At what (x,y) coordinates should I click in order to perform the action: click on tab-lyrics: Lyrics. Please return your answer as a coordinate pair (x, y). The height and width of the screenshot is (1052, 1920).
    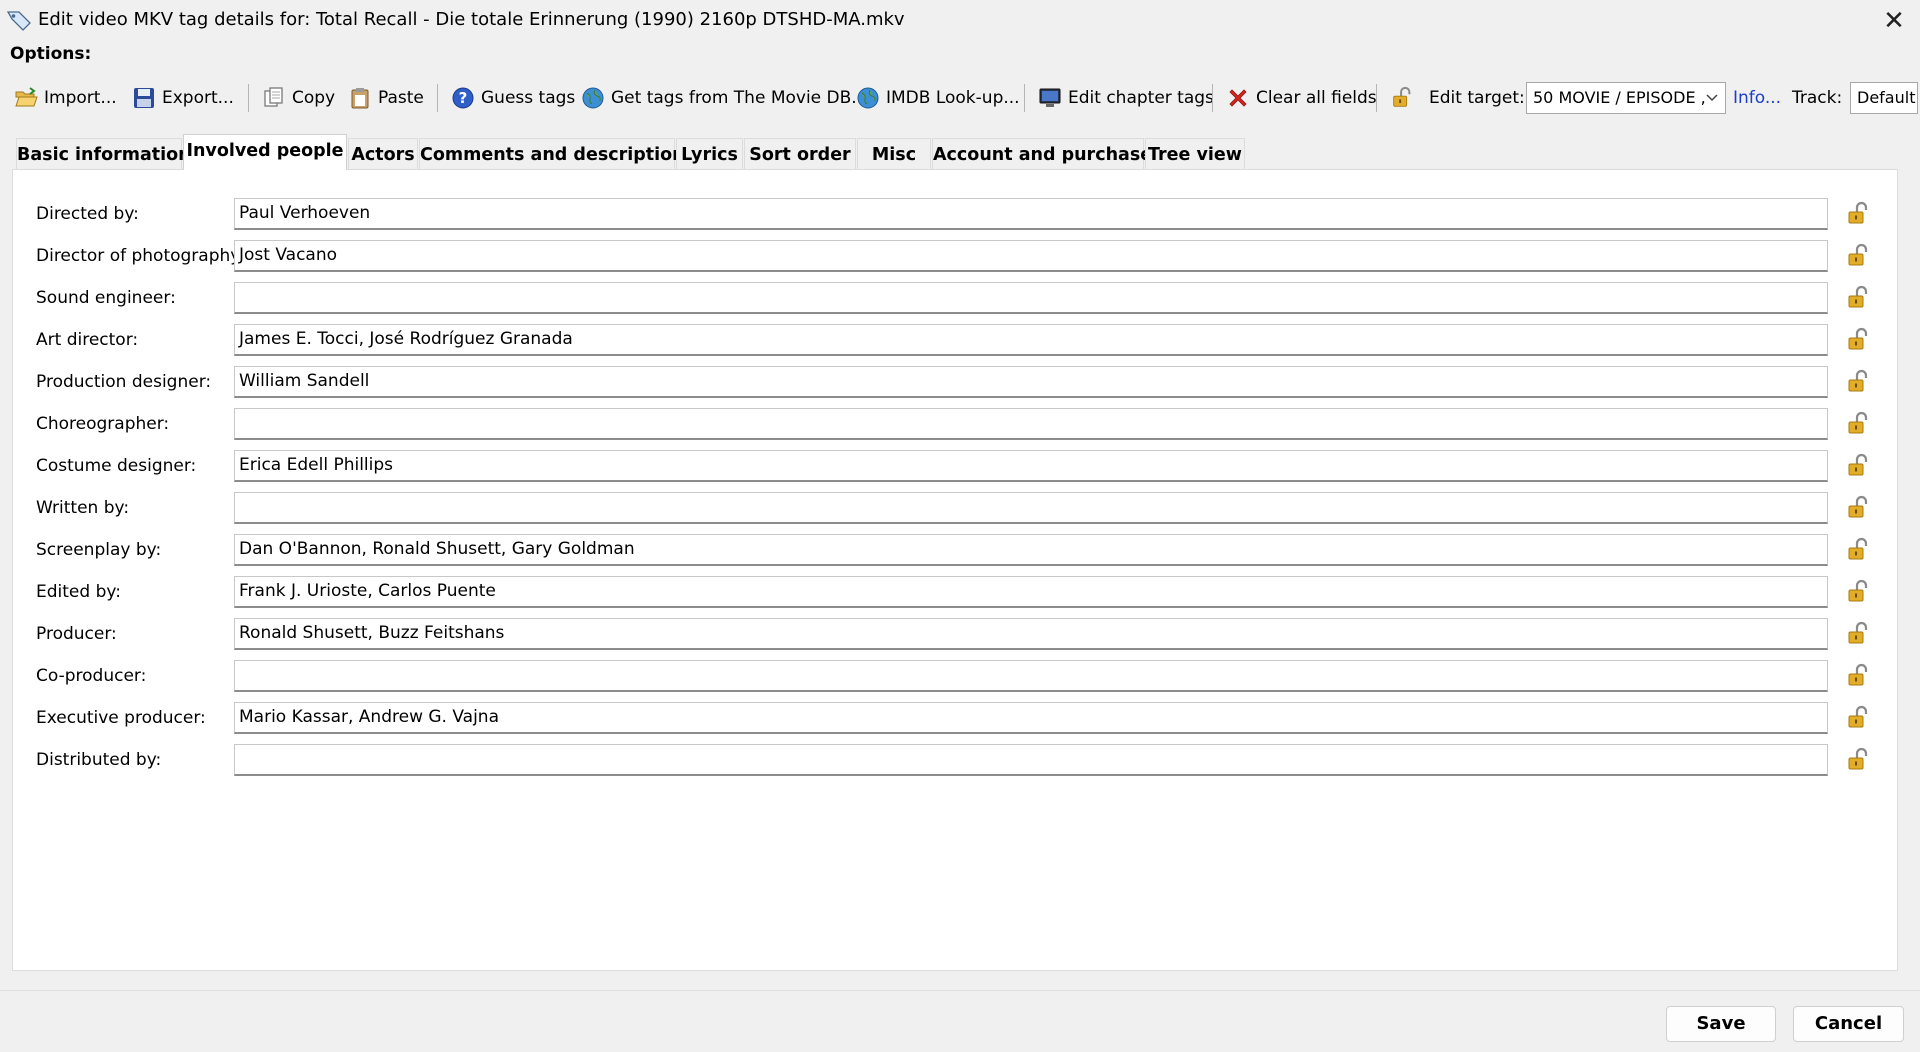
    Looking at the image, I should click on (709, 154).